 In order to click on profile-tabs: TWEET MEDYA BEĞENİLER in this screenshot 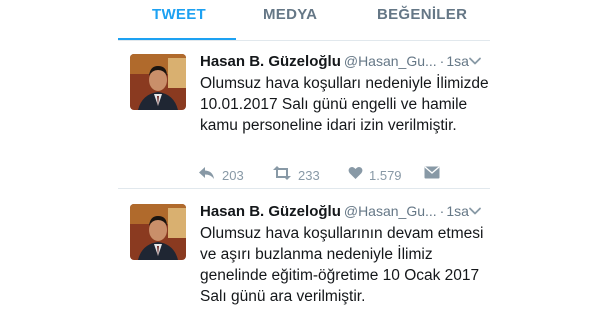, I will do `click(304, 20)`.